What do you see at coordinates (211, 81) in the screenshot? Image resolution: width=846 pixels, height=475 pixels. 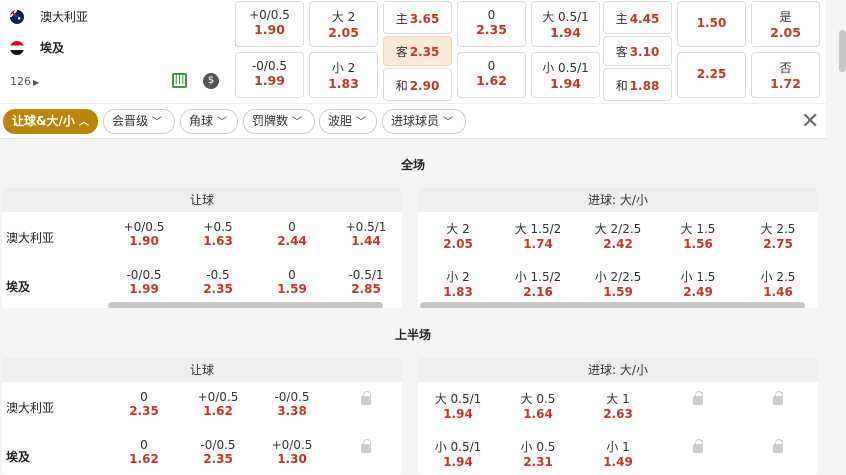 I see `dollar-icon: $` at bounding box center [211, 81].